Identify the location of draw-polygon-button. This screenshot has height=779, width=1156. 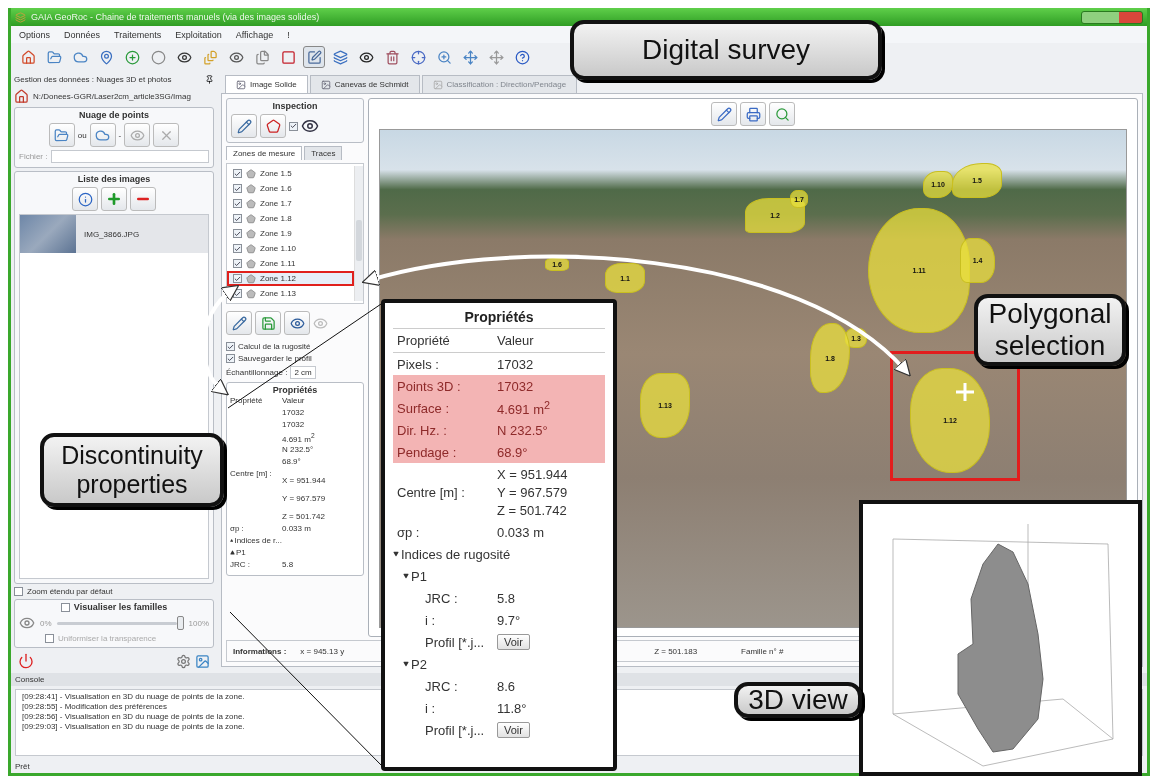
(244, 126).